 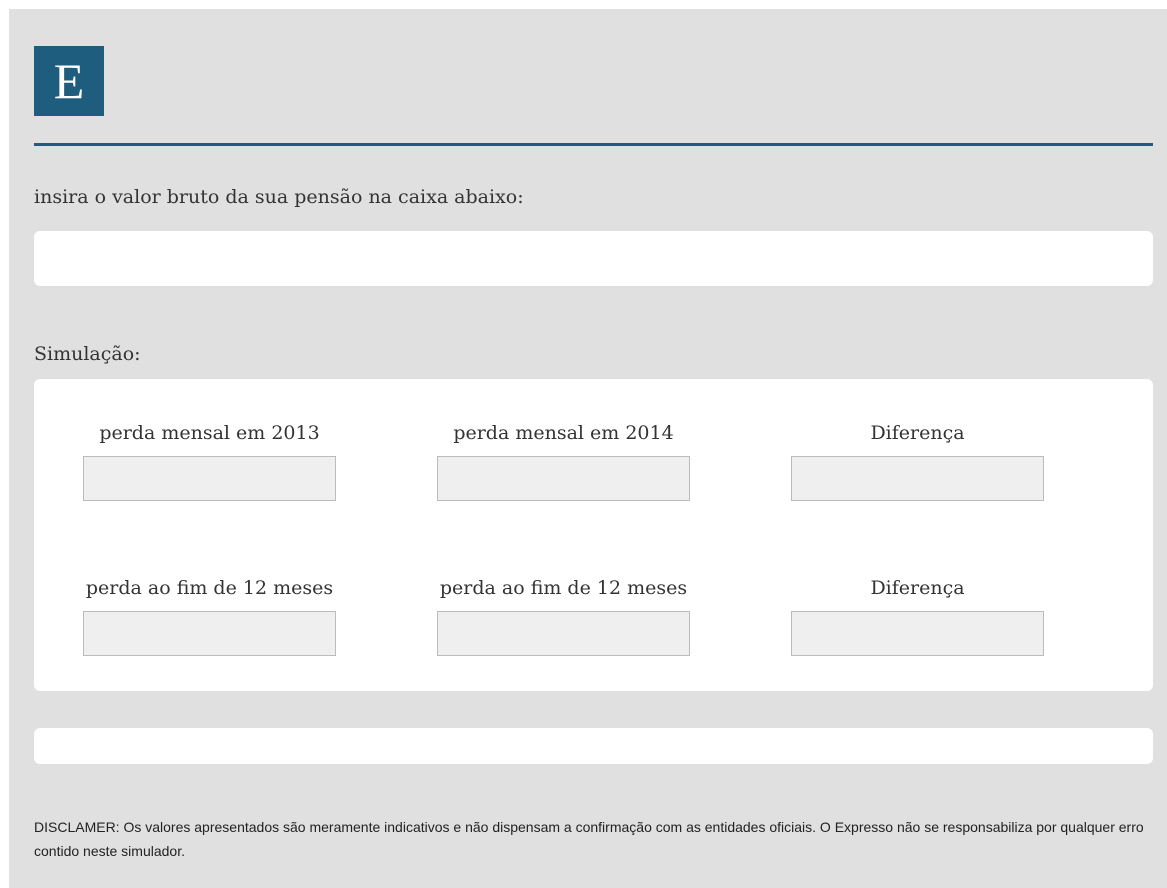 What do you see at coordinates (209, 478) in the screenshot?
I see `monthly-loss-2013-field` at bounding box center [209, 478].